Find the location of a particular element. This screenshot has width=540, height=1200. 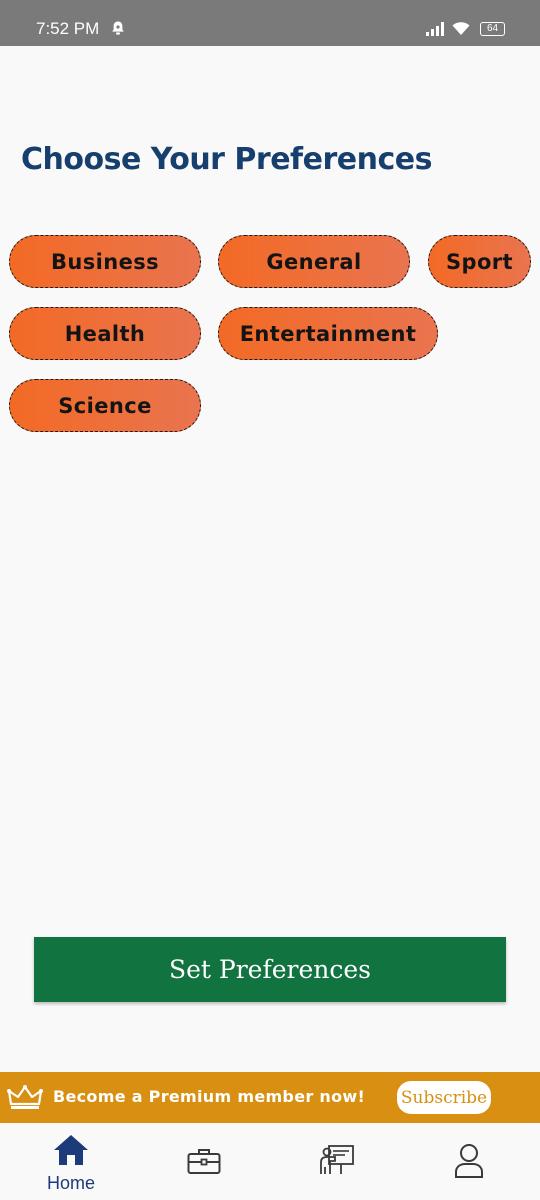

status-bar: 7:52 PM 64 is located at coordinates (270, 23).